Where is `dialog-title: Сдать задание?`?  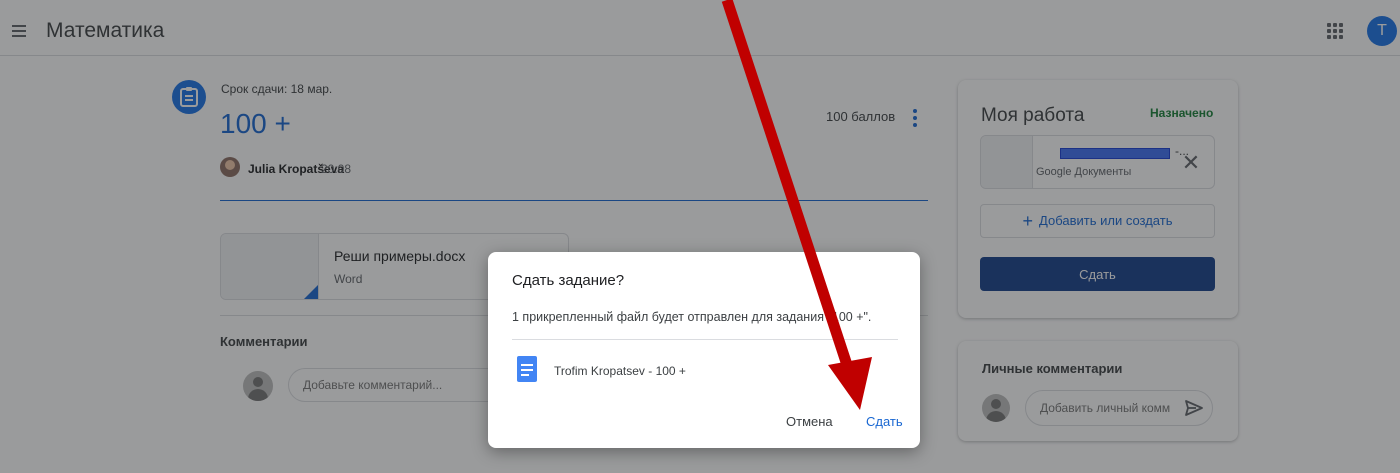
dialog-title: Сдать задание? is located at coordinates (568, 280).